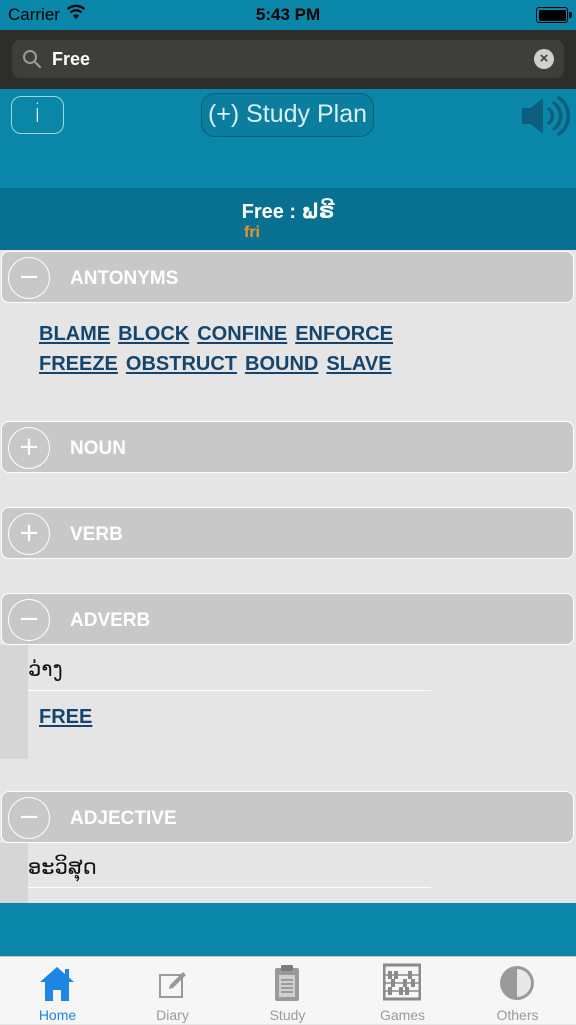  Describe the element at coordinates (153, 334) in the screenshot. I see `antonym-link: BLOCK` at that location.